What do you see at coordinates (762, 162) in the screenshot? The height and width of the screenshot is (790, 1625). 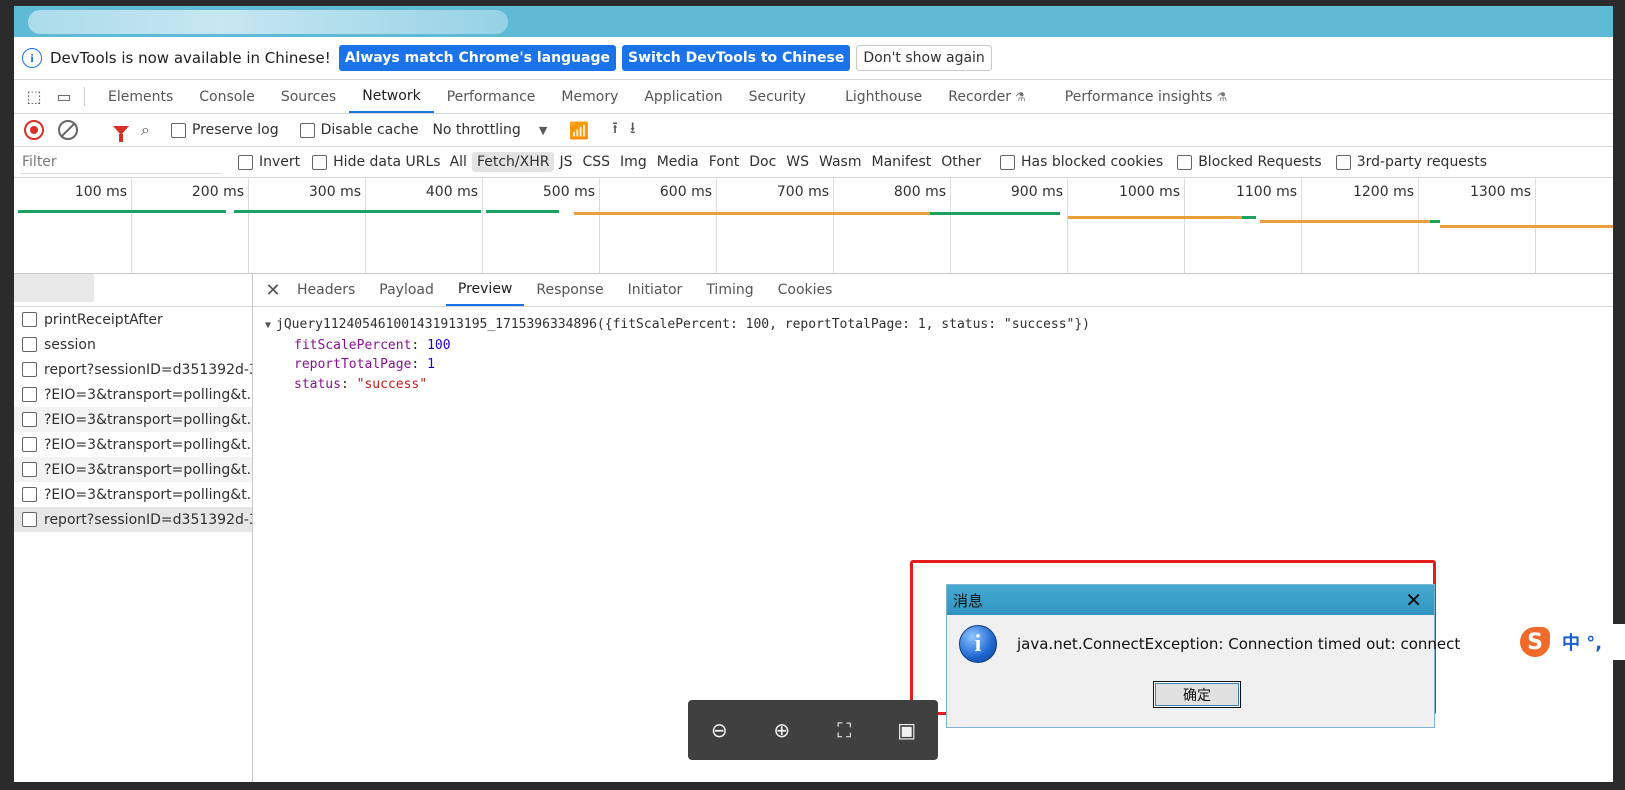 I see `filter-type-doc: Doc` at bounding box center [762, 162].